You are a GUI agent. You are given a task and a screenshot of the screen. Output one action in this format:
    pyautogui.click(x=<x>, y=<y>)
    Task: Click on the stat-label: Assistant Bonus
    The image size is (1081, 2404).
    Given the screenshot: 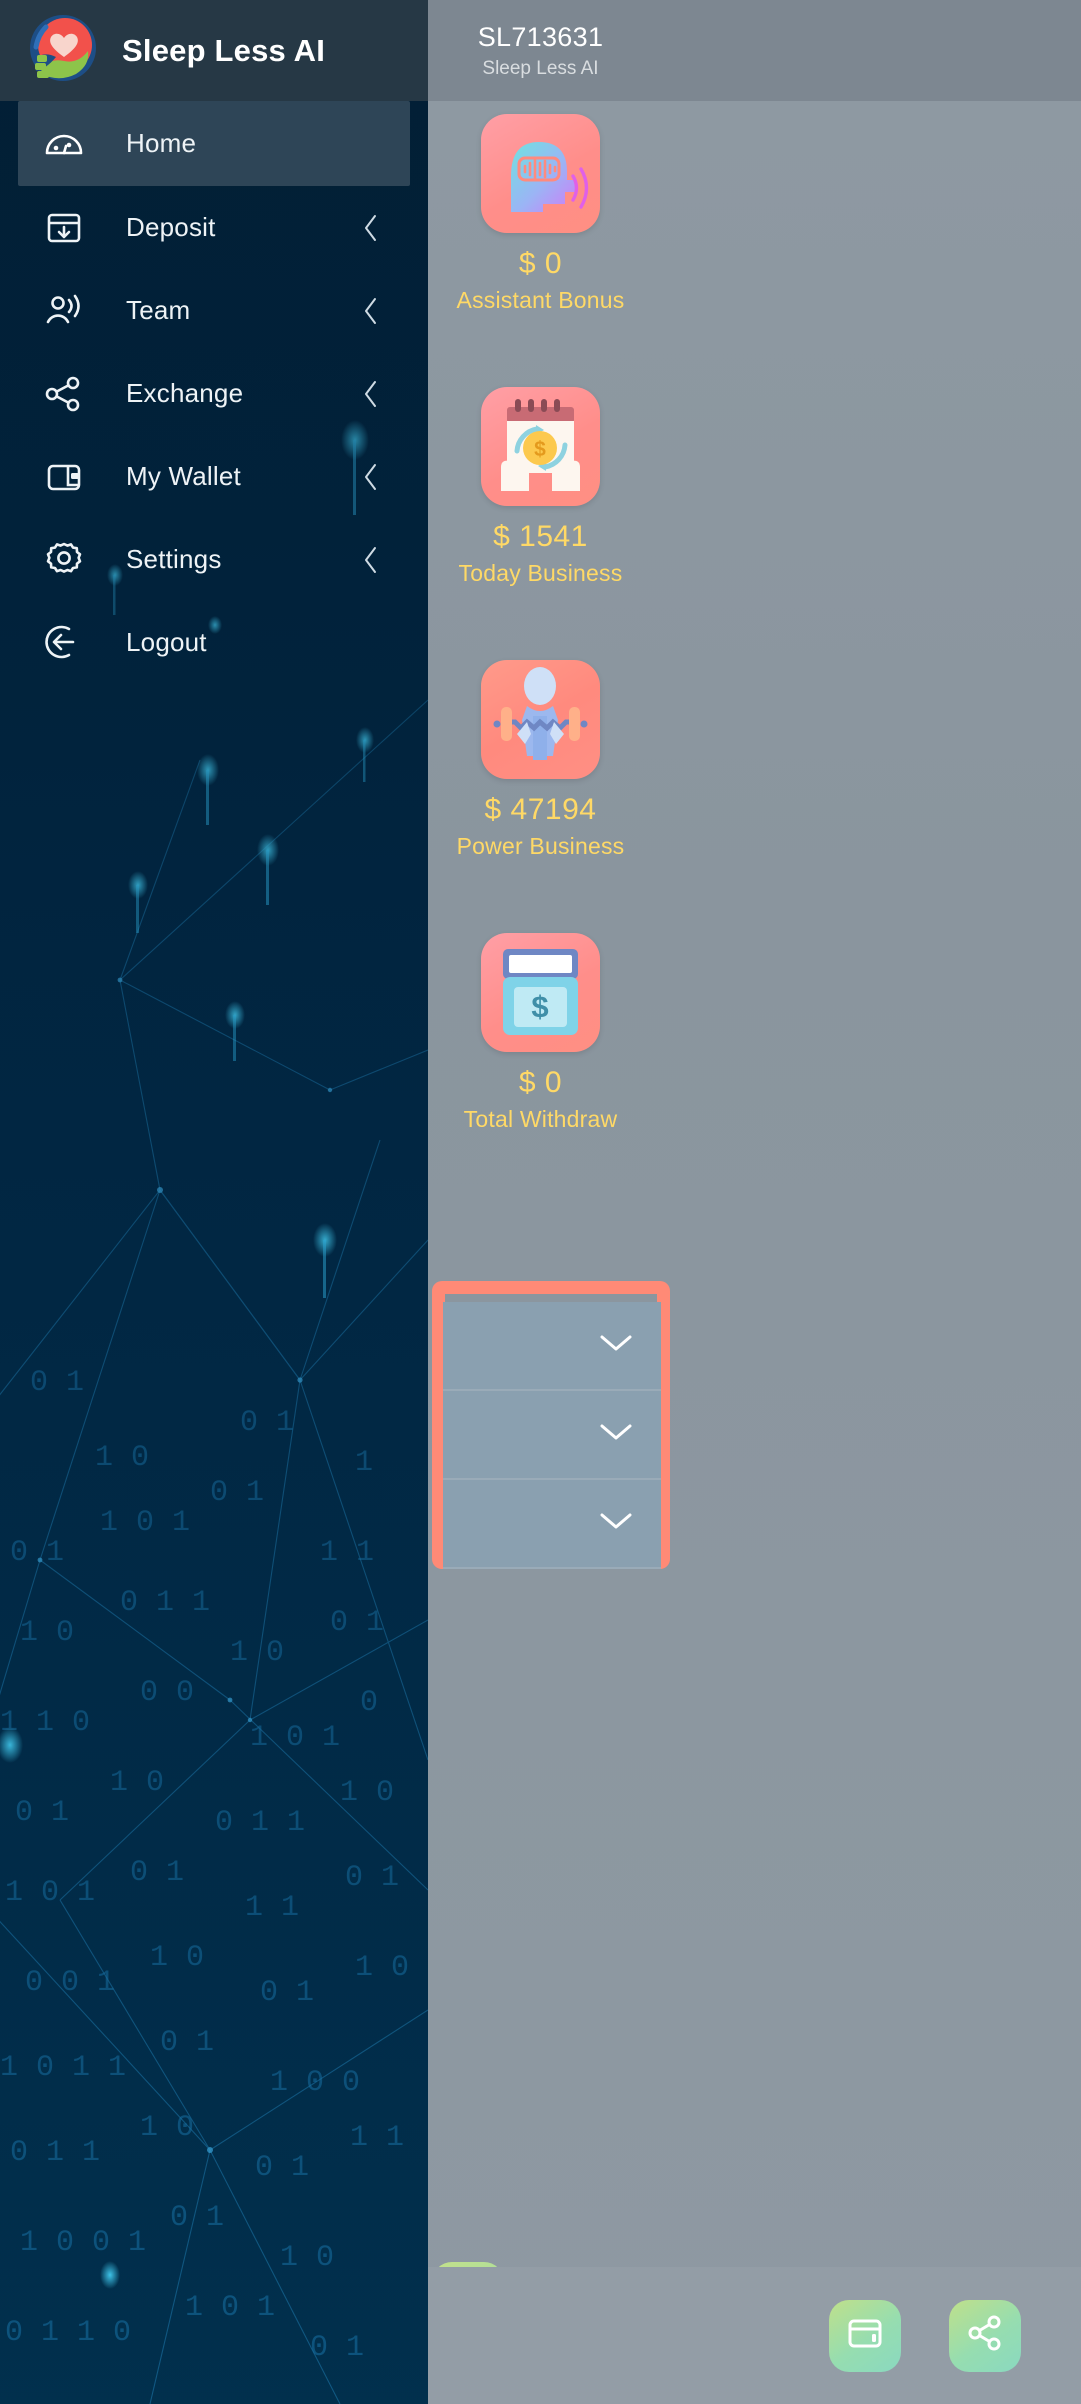 What is the action you would take?
    pyautogui.click(x=540, y=300)
    